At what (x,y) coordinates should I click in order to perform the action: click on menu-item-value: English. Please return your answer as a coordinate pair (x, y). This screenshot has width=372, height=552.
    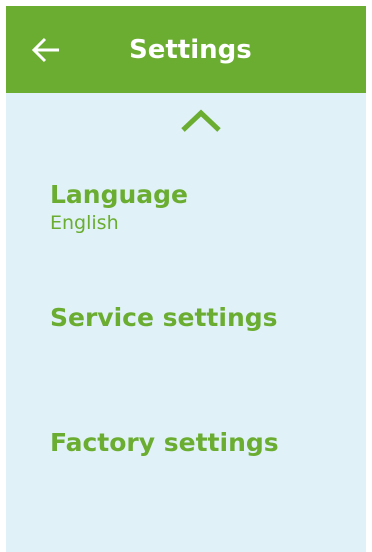
    Looking at the image, I should click on (84, 223).